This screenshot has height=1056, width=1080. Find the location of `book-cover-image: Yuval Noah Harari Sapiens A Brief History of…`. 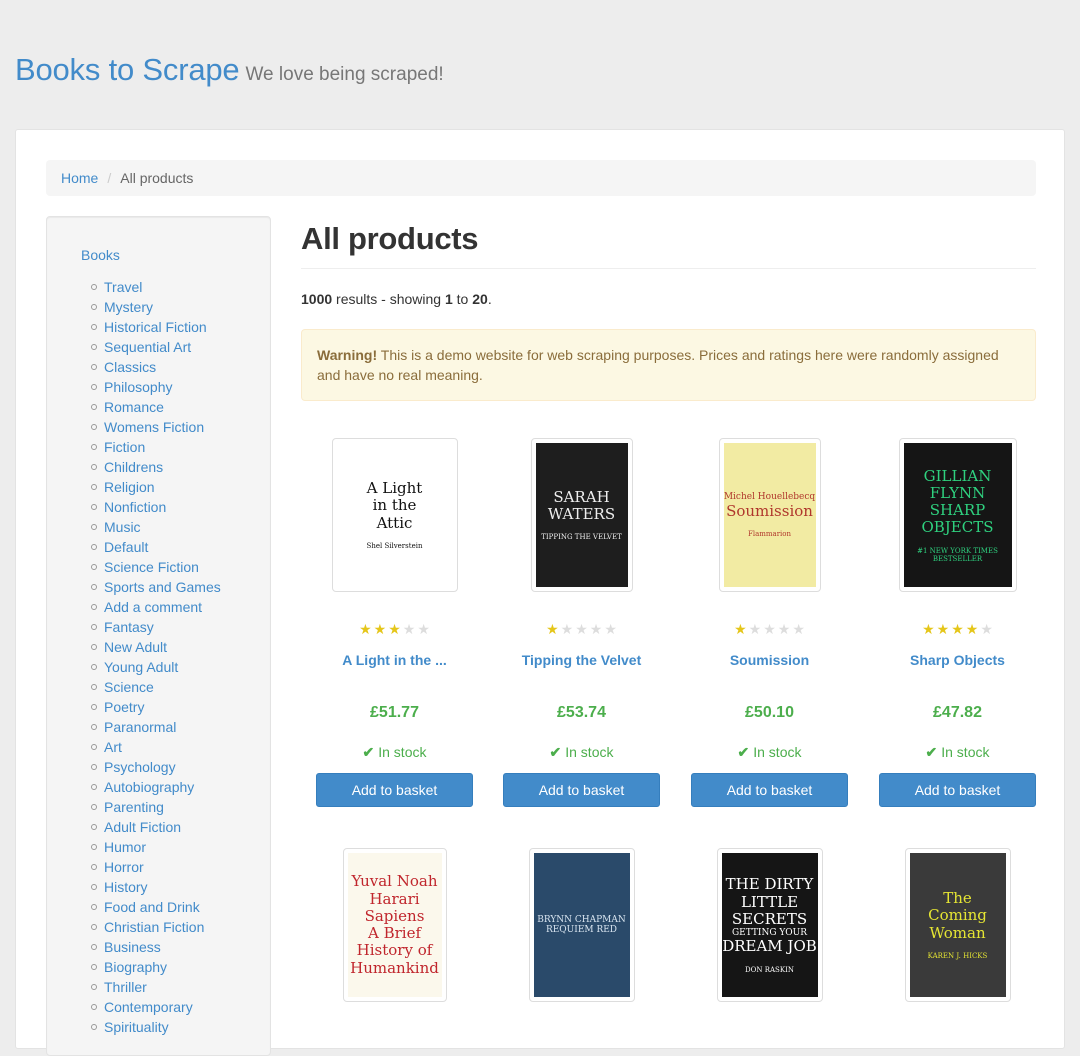

book-cover-image: Yuval Noah Harari Sapiens A Brief History of… is located at coordinates (394, 925).